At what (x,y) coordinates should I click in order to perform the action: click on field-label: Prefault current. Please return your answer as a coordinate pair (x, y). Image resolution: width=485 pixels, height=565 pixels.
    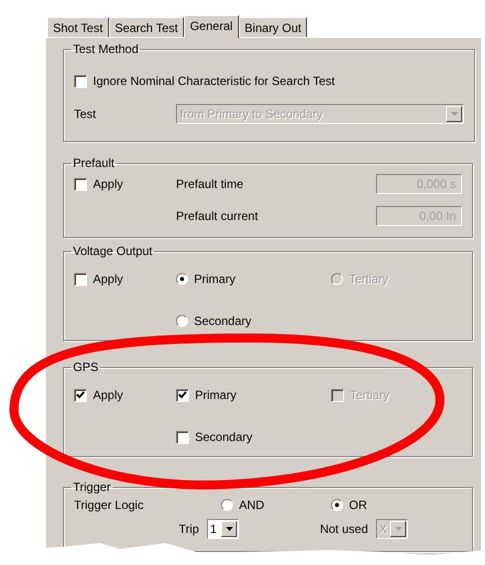
    Looking at the image, I should click on (218, 216).